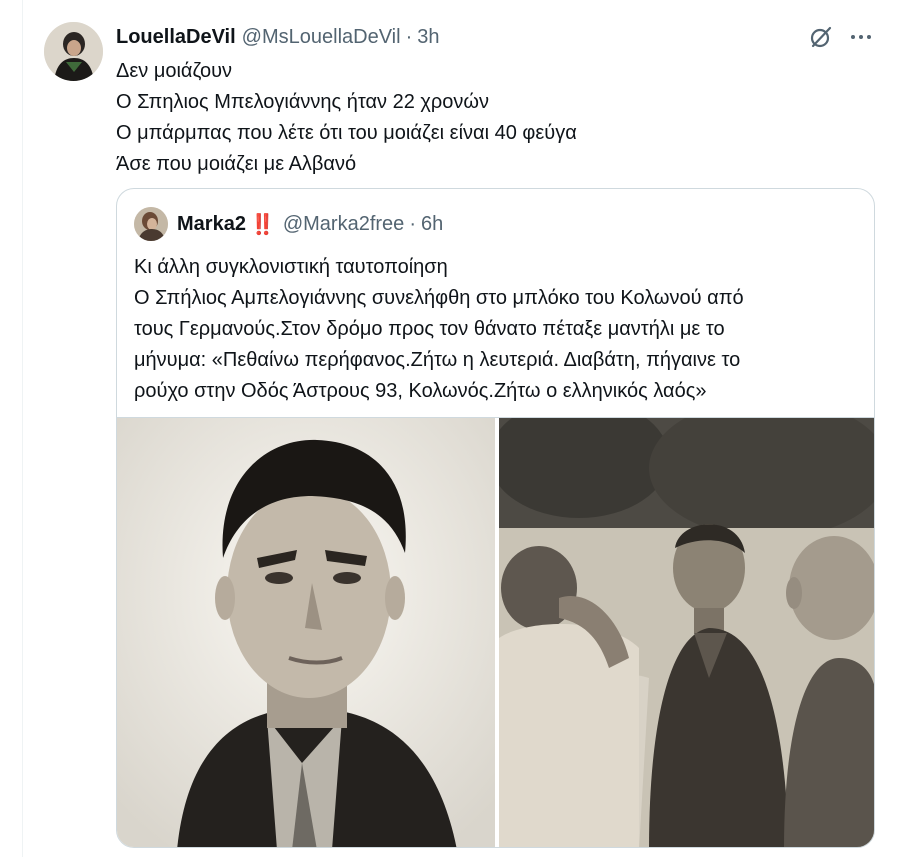 Image resolution: width=900 pixels, height=857 pixels. I want to click on tweet-header: LouellaDeVil @MsLouellaDeVil · 3h, so click(278, 37).